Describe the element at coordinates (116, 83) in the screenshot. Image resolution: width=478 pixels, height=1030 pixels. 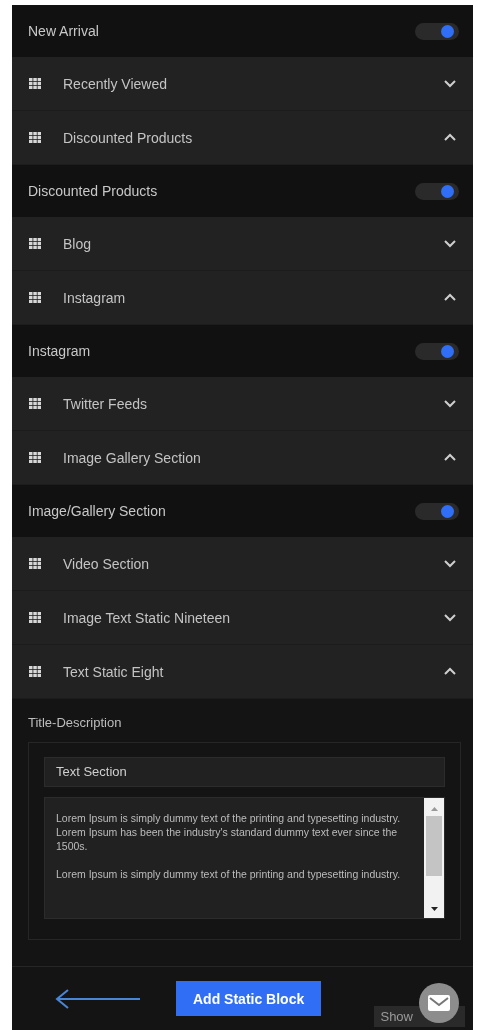
I see `accordion-title: Recently Viewed` at that location.